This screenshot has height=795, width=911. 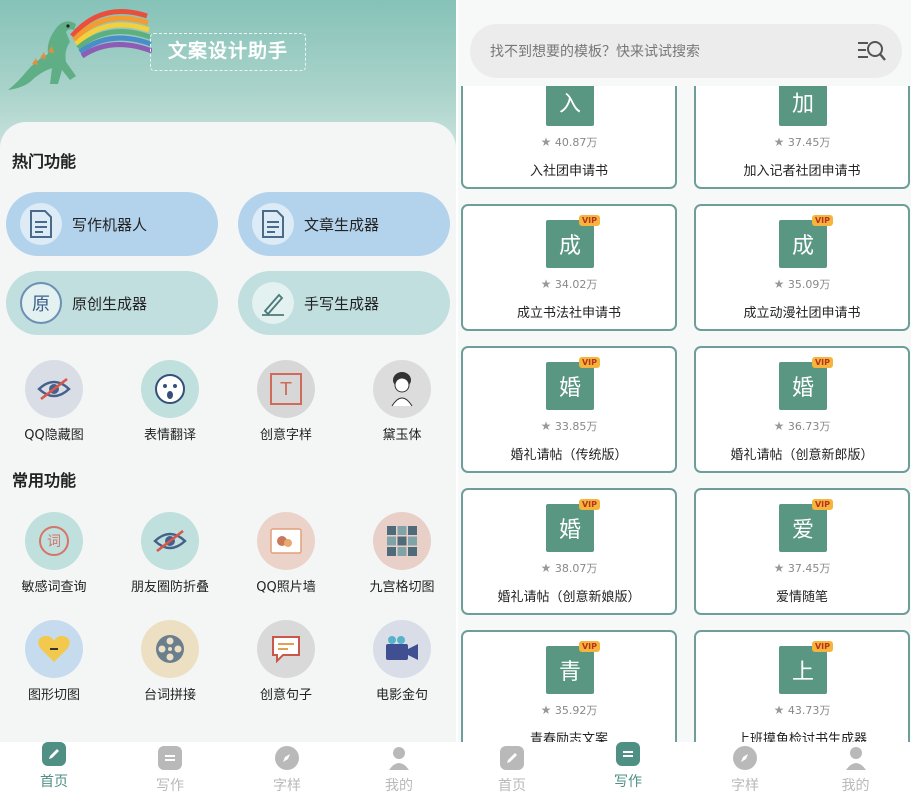 I want to click on template-card: 婚 VIP ★ 38.07万 婚礼请帖（创意新娘版）, so click(x=569, y=551).